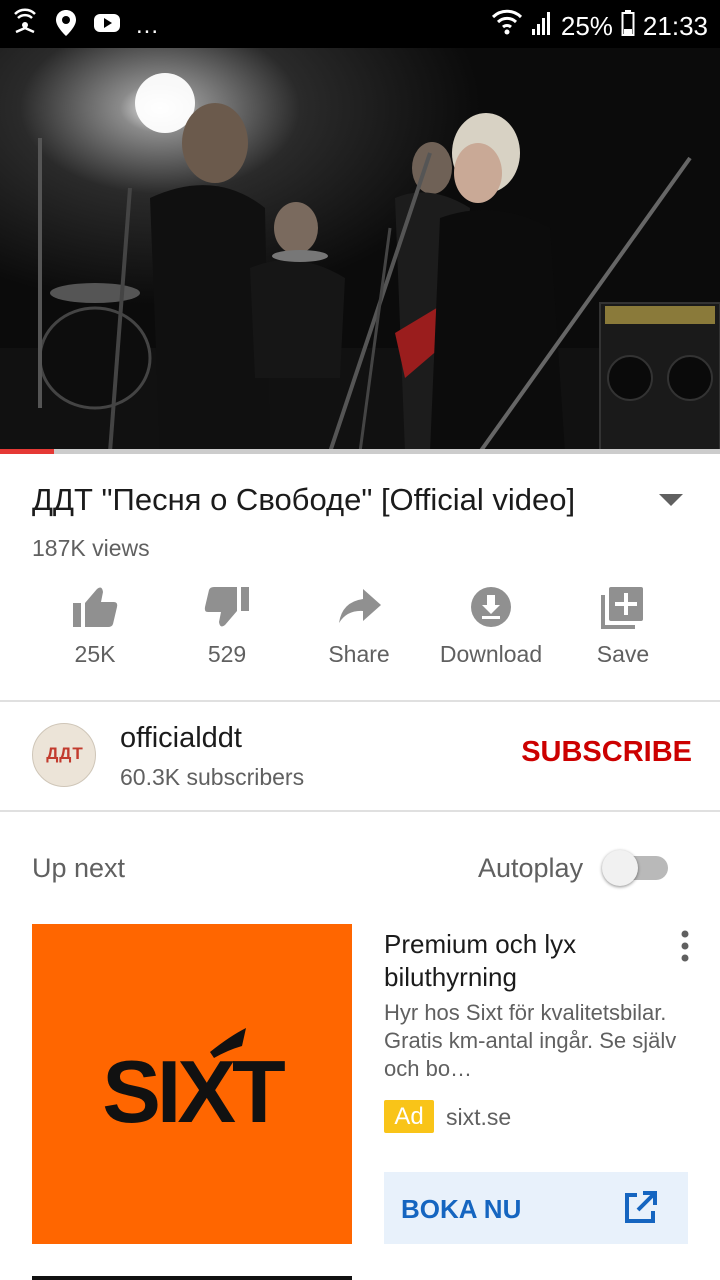  I want to click on subscriber-count: 60.3K subscribers, so click(212, 777).